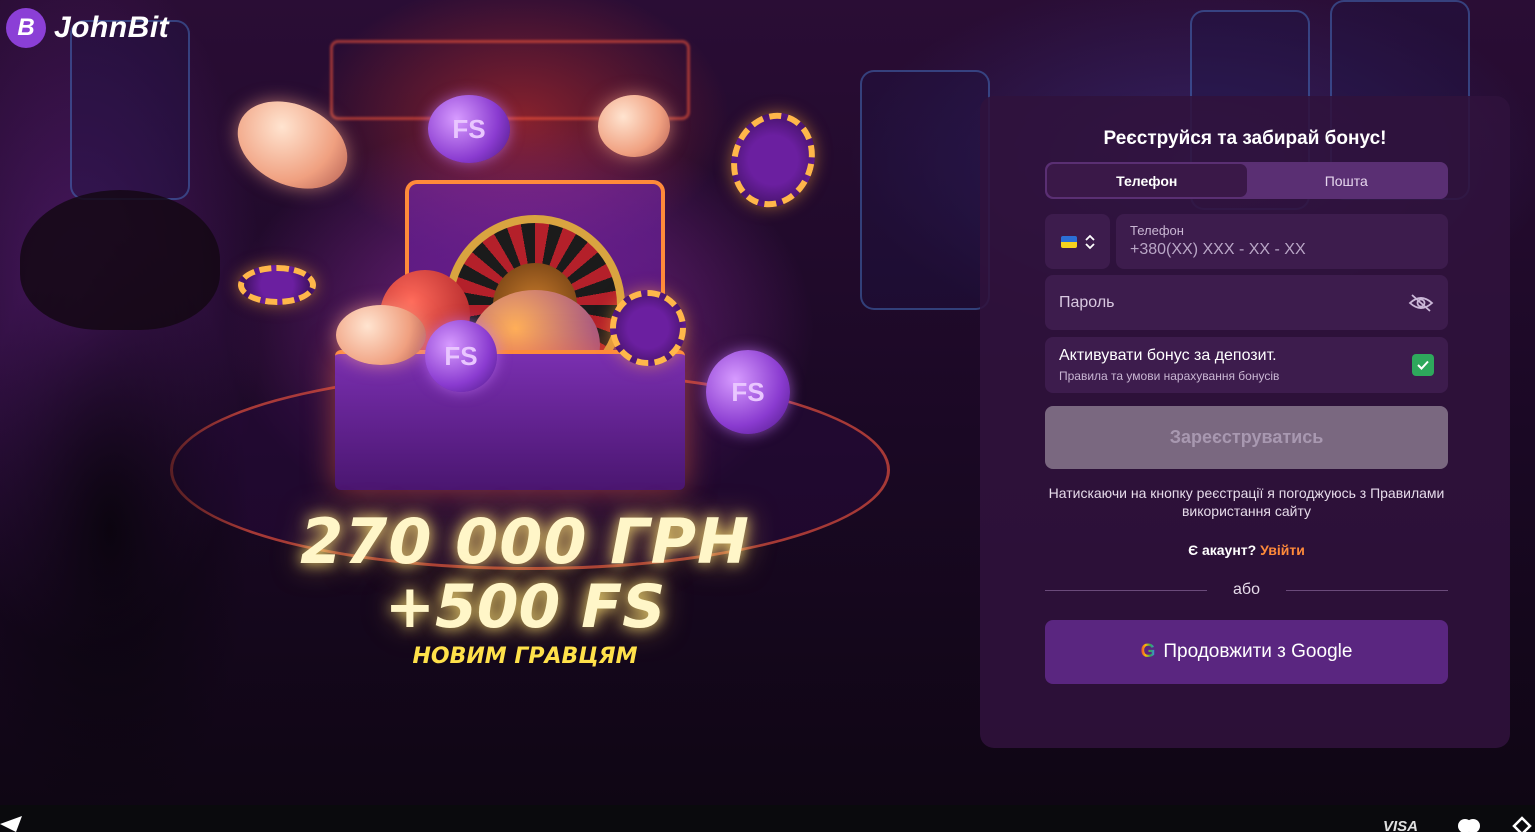 Image resolution: width=1535 pixels, height=832 pixels. What do you see at coordinates (1522, 824) in the screenshot?
I see `diamond-icon` at bounding box center [1522, 824].